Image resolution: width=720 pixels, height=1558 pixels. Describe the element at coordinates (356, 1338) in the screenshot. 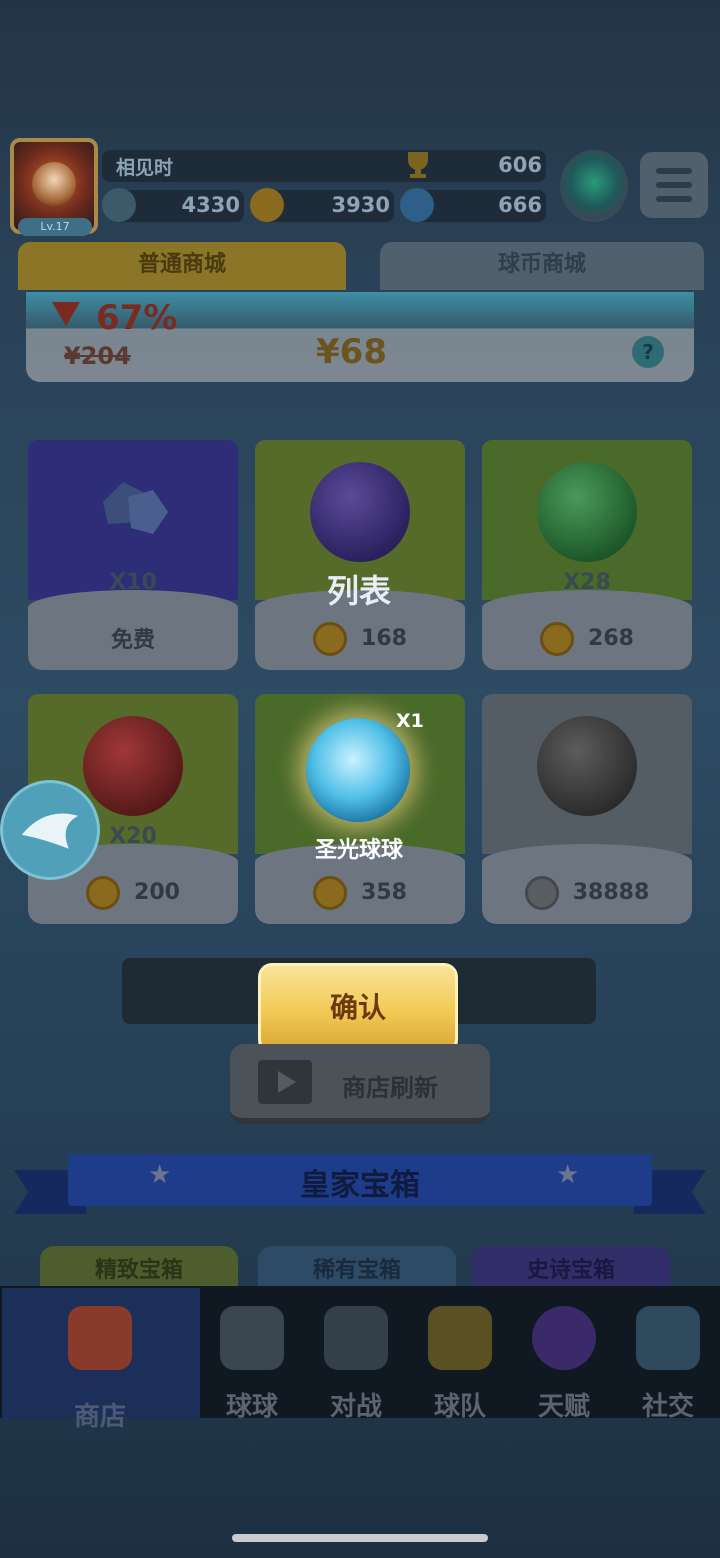

I see `swords-icon` at that location.